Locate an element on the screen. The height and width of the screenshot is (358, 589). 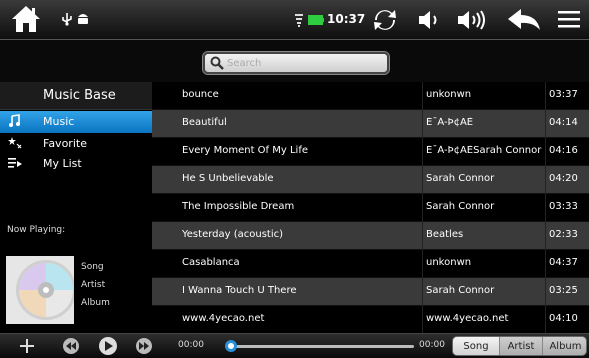
playlist-icon is located at coordinates (15, 164).